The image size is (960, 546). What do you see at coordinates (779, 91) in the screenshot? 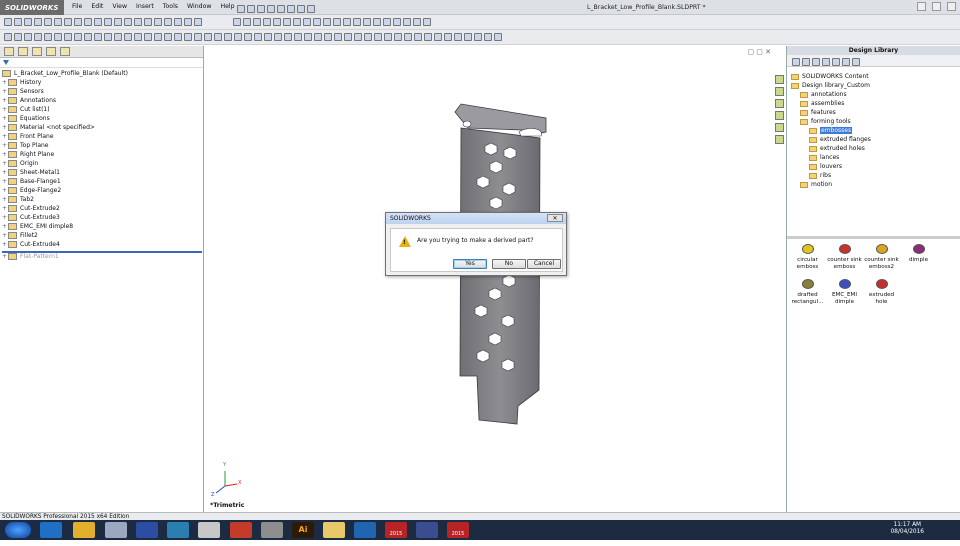
I see `design-library-tab-icon` at bounding box center [779, 91].